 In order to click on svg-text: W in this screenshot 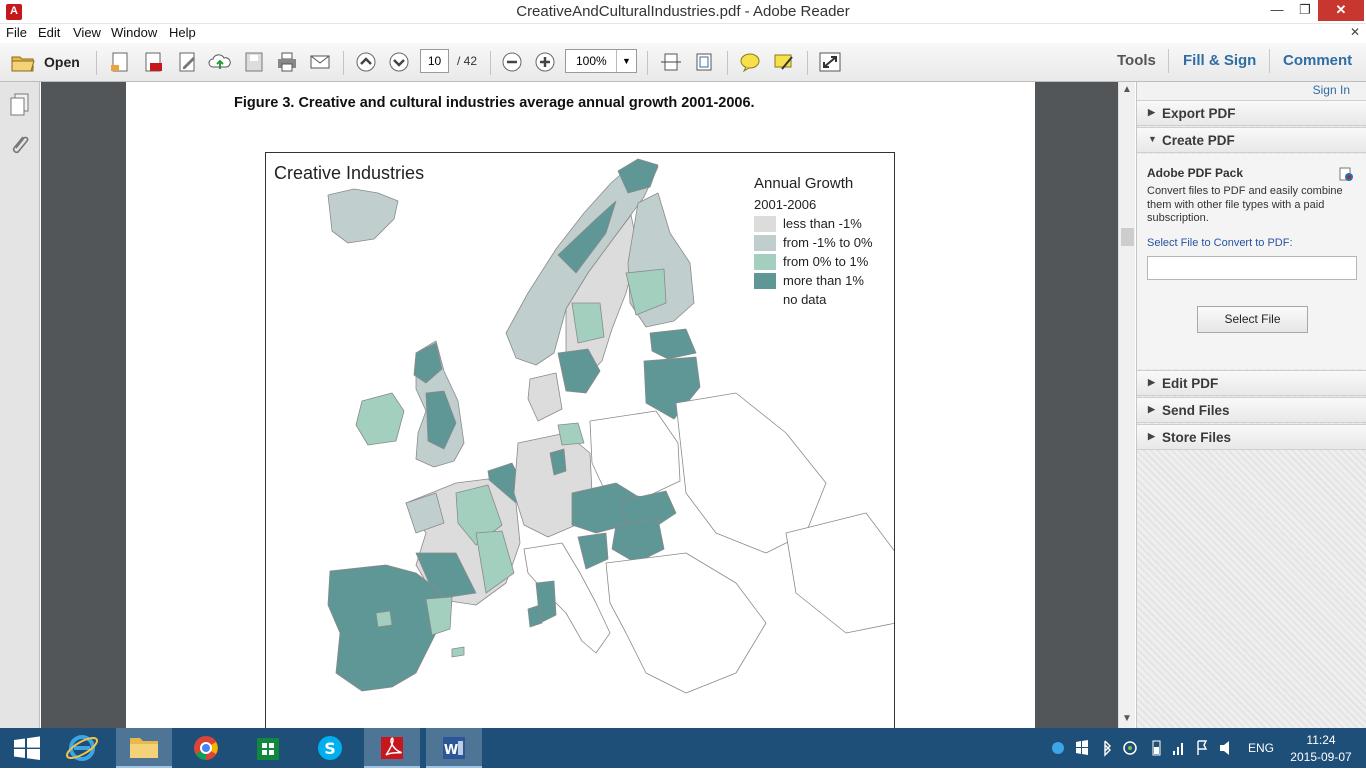, I will do `click(451, 750)`.